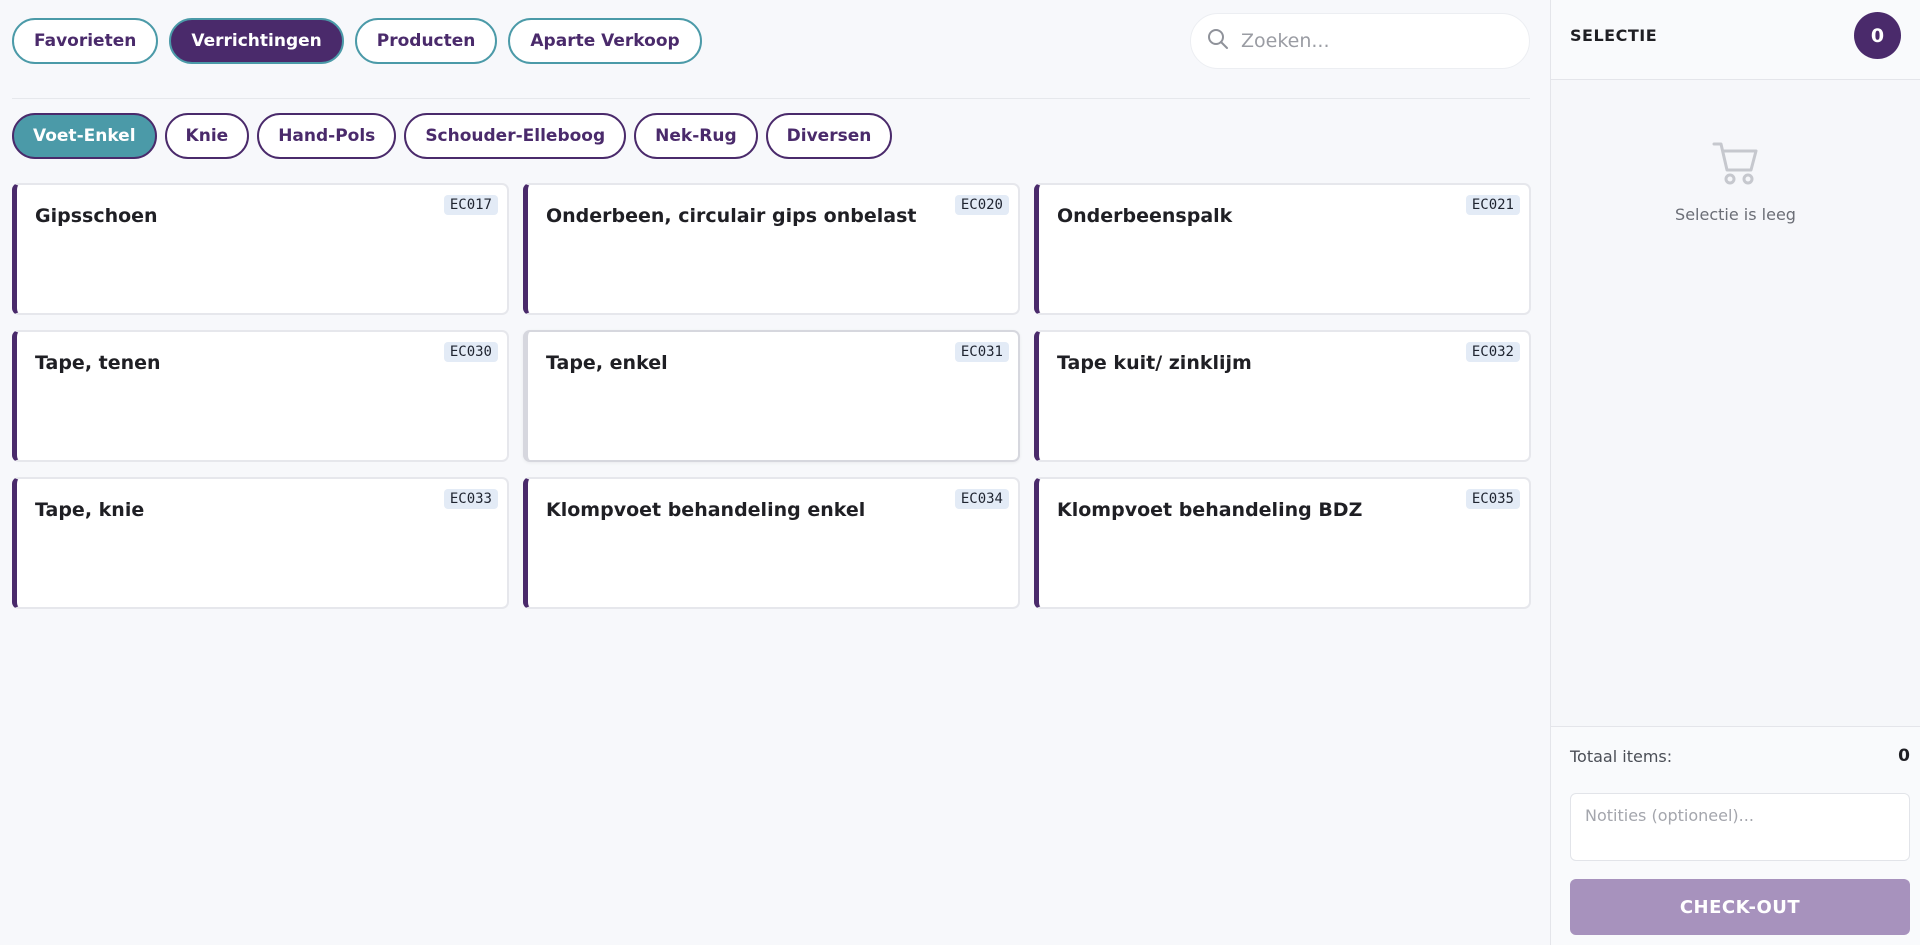  Describe the element at coordinates (98, 363) in the screenshot. I see `card-title: Tape, tenen` at that location.